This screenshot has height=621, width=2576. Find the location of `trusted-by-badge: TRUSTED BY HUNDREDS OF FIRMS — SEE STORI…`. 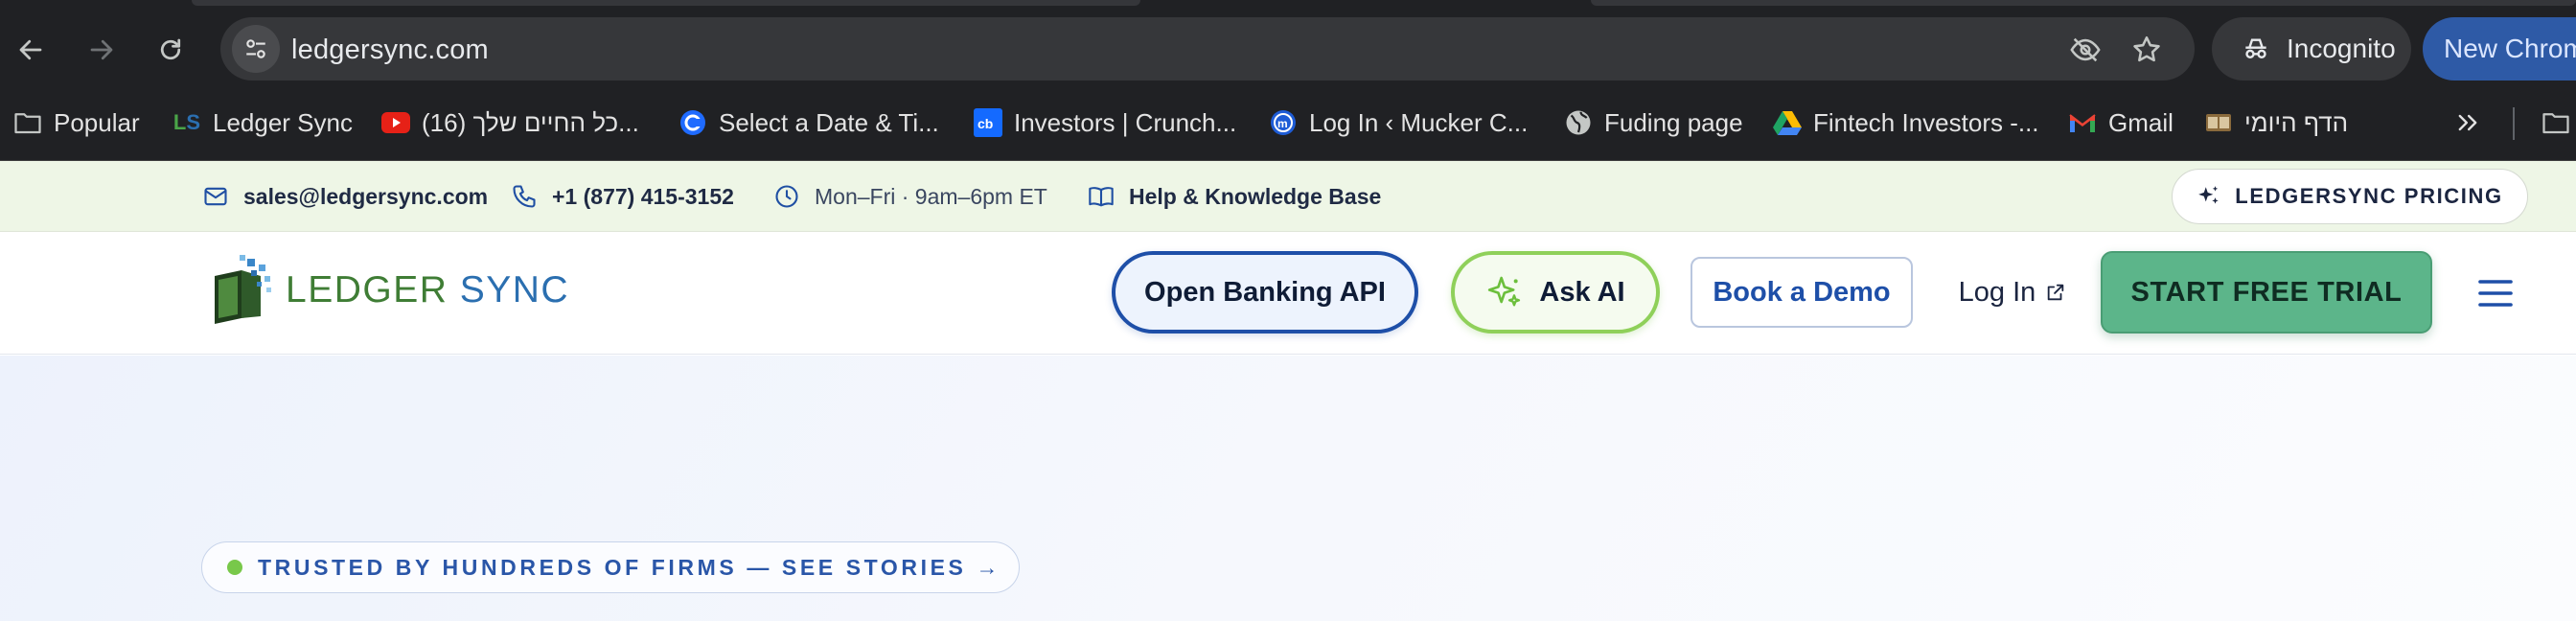

trusted-by-badge: TRUSTED BY HUNDREDS OF FIRMS — SEE STORI… is located at coordinates (610, 567).